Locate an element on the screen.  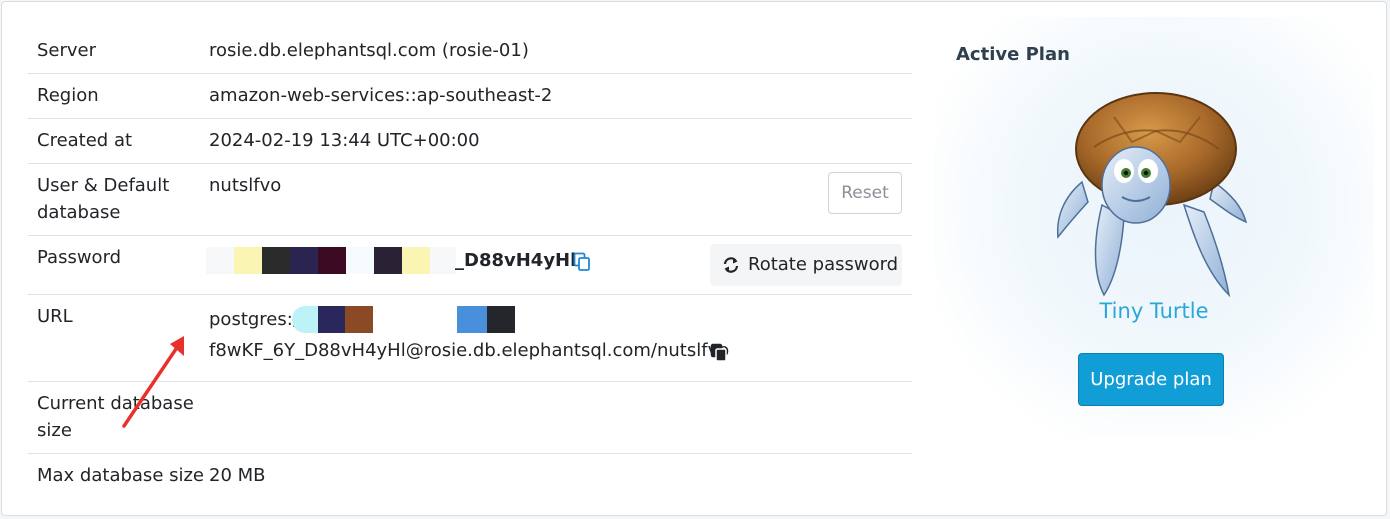
plan-name: Tiny Turtle is located at coordinates (1154, 311).